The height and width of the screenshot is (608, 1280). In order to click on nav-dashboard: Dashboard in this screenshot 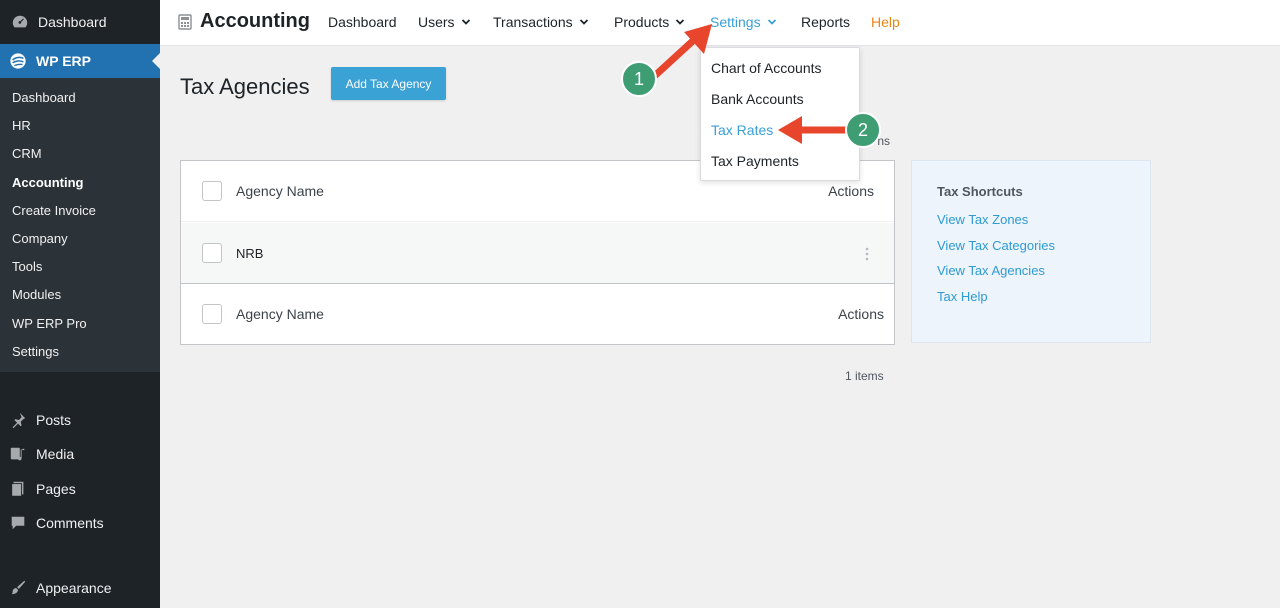, I will do `click(362, 22)`.